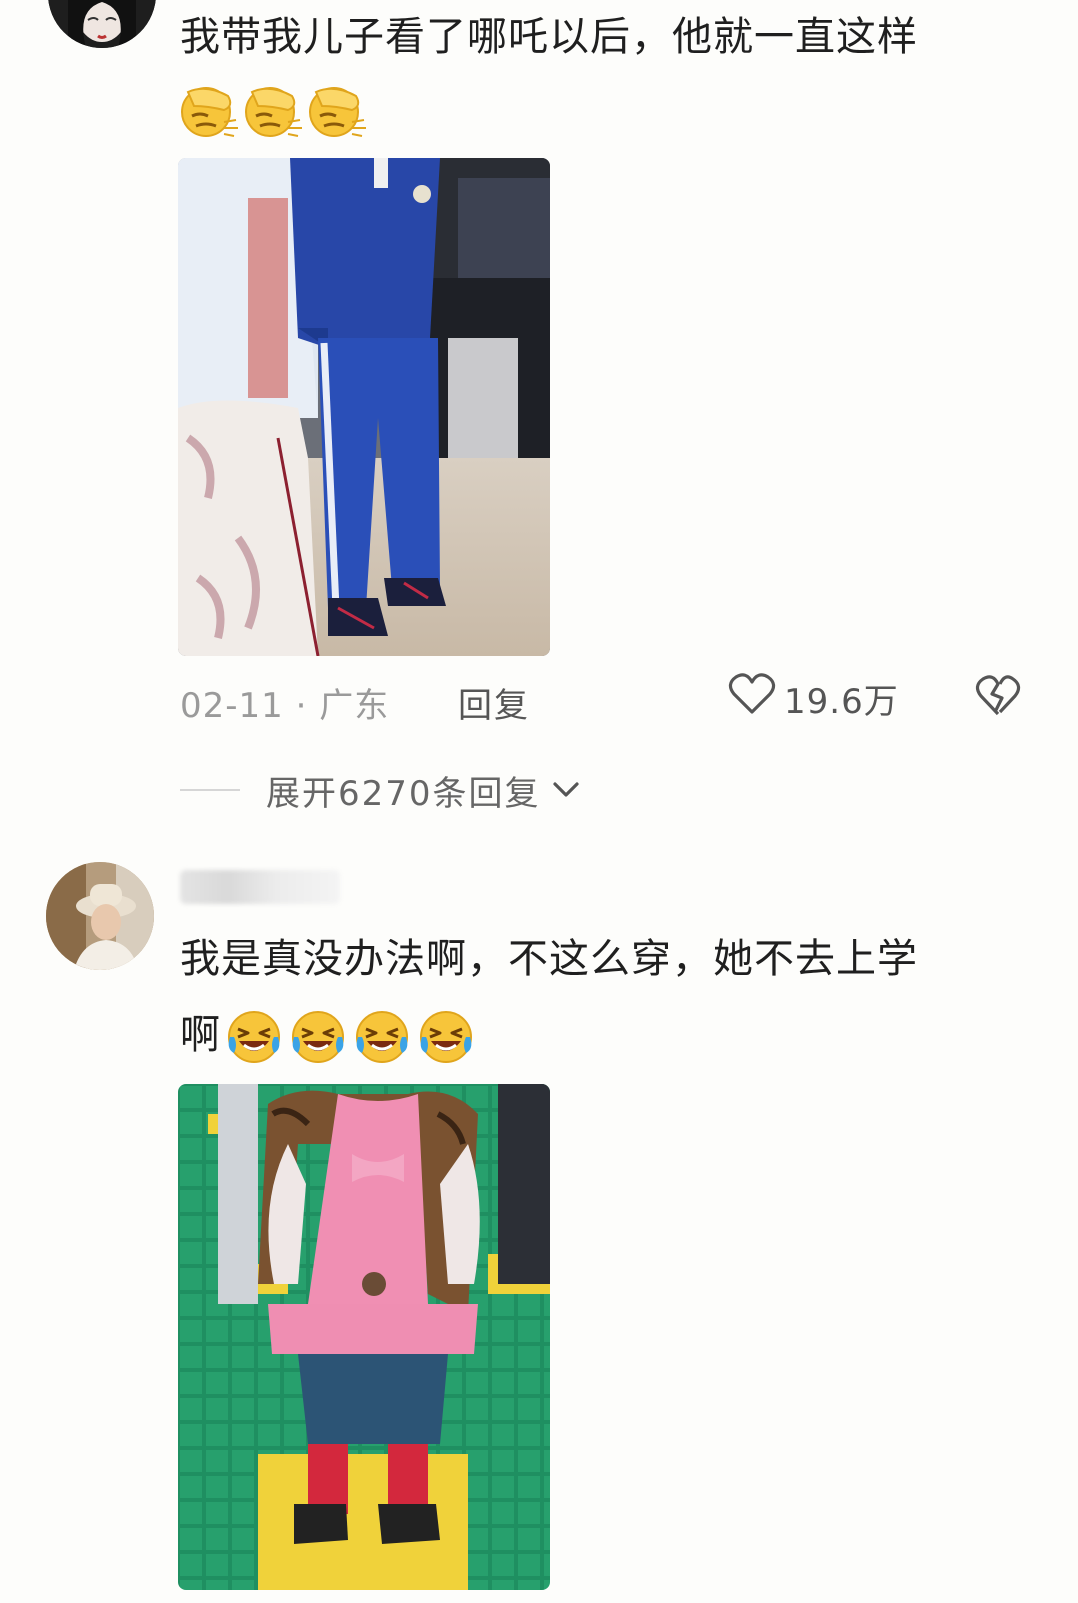  I want to click on comment-text-line: 我是真没办法啊，不这么穿，她不去上学, so click(549, 959).